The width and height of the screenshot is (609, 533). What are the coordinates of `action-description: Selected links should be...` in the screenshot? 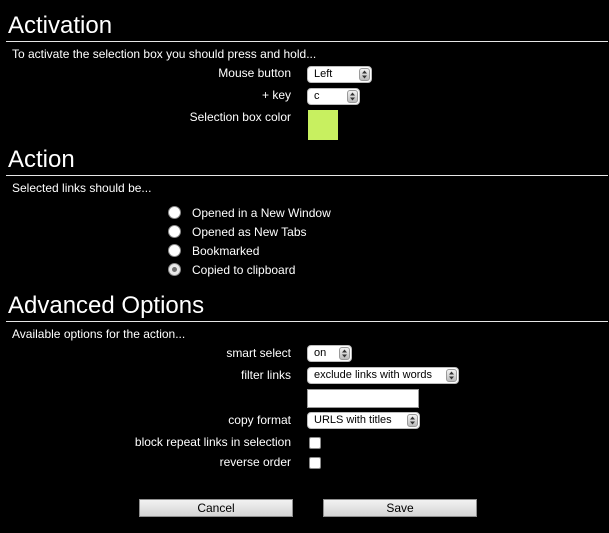 It's located at (82, 188).